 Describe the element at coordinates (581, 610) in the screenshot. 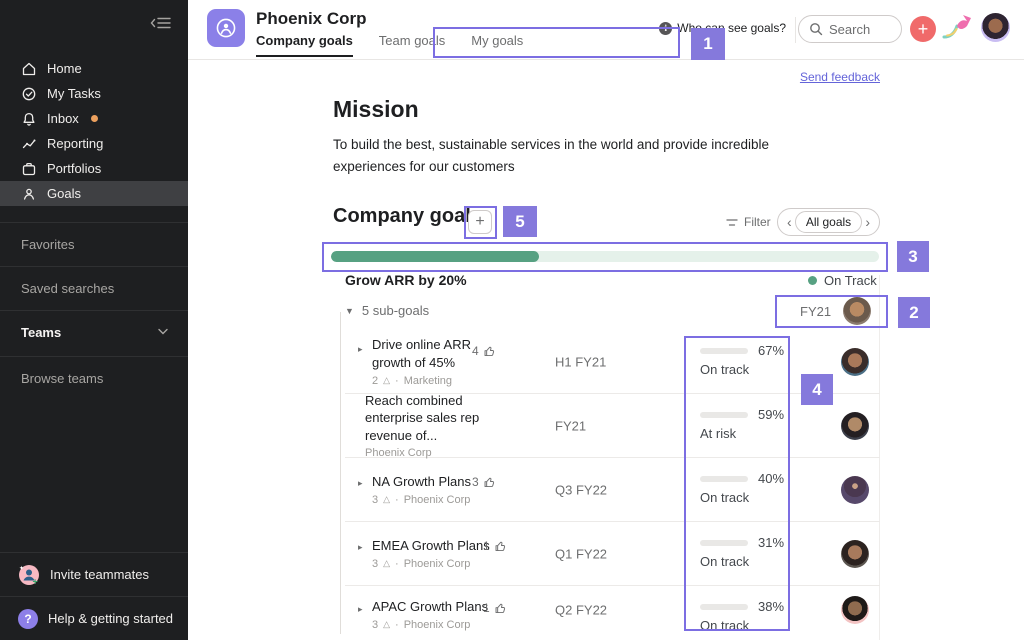

I see `goal-row-period: Q2 FY22` at that location.